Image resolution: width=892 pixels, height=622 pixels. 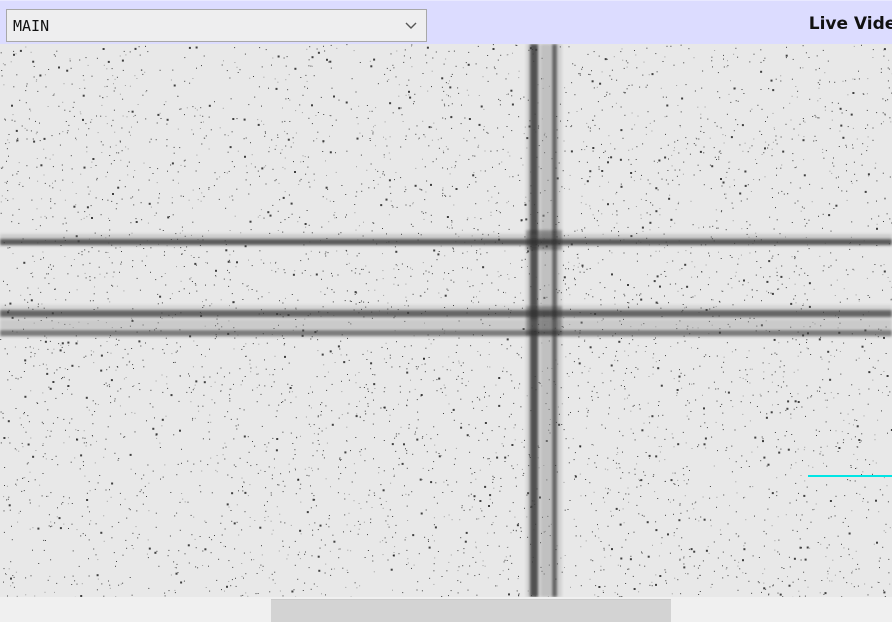 I want to click on scrollbar-thumb, so click(x=471, y=610).